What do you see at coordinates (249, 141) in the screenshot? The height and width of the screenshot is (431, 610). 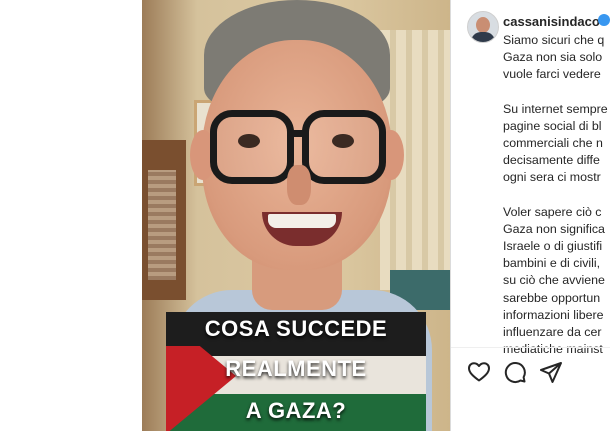 I see `left-eye` at bounding box center [249, 141].